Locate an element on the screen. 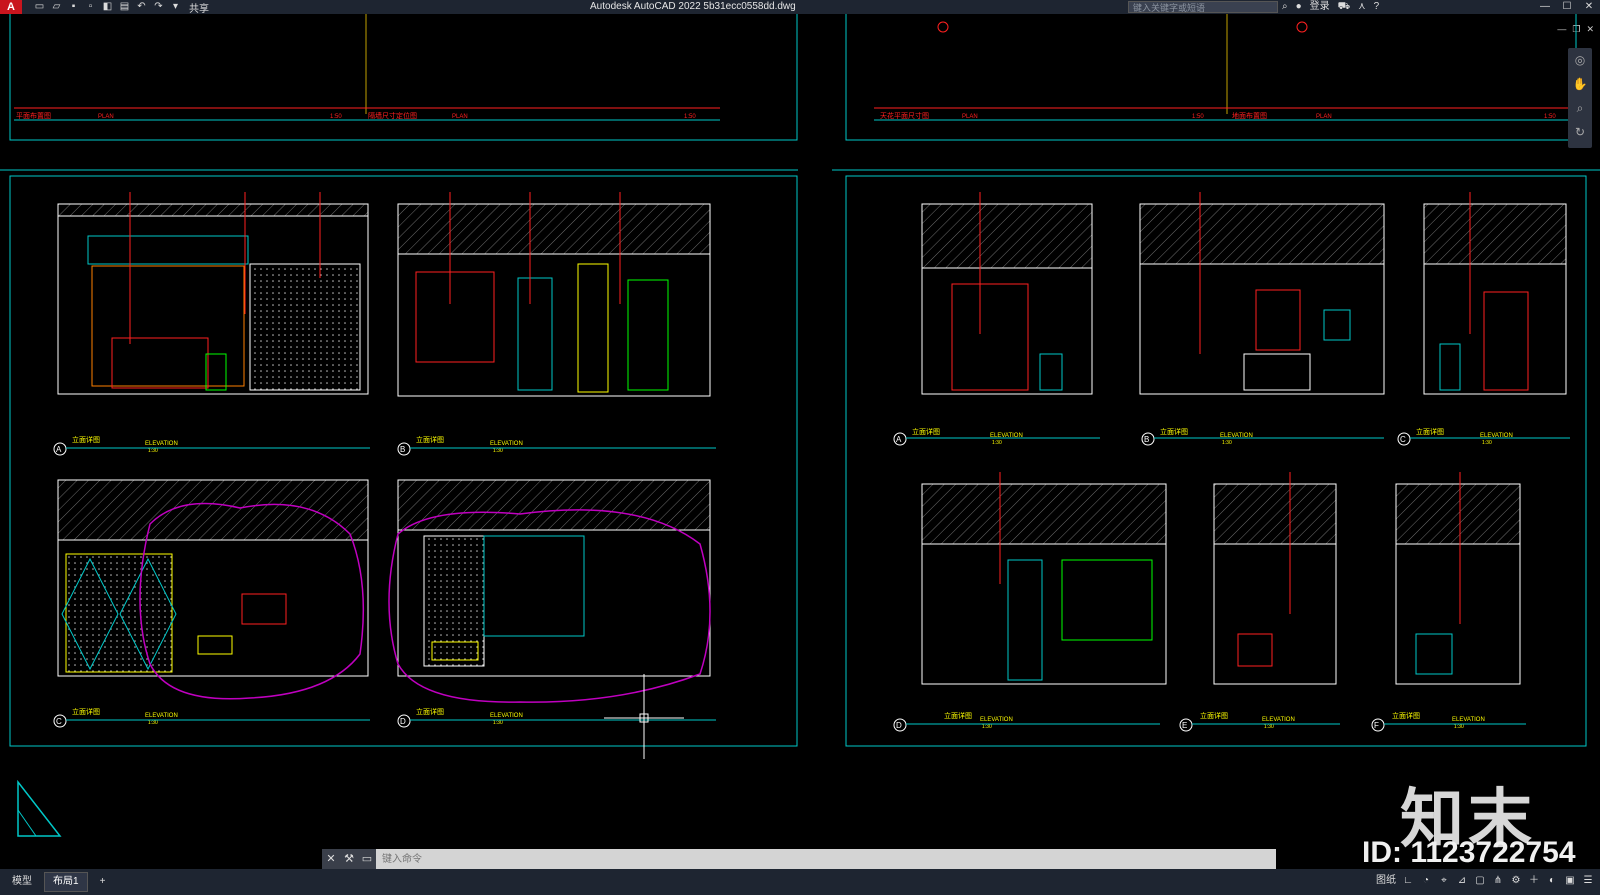  autodesk-icon: ⋏ is located at coordinates (1361, 7).